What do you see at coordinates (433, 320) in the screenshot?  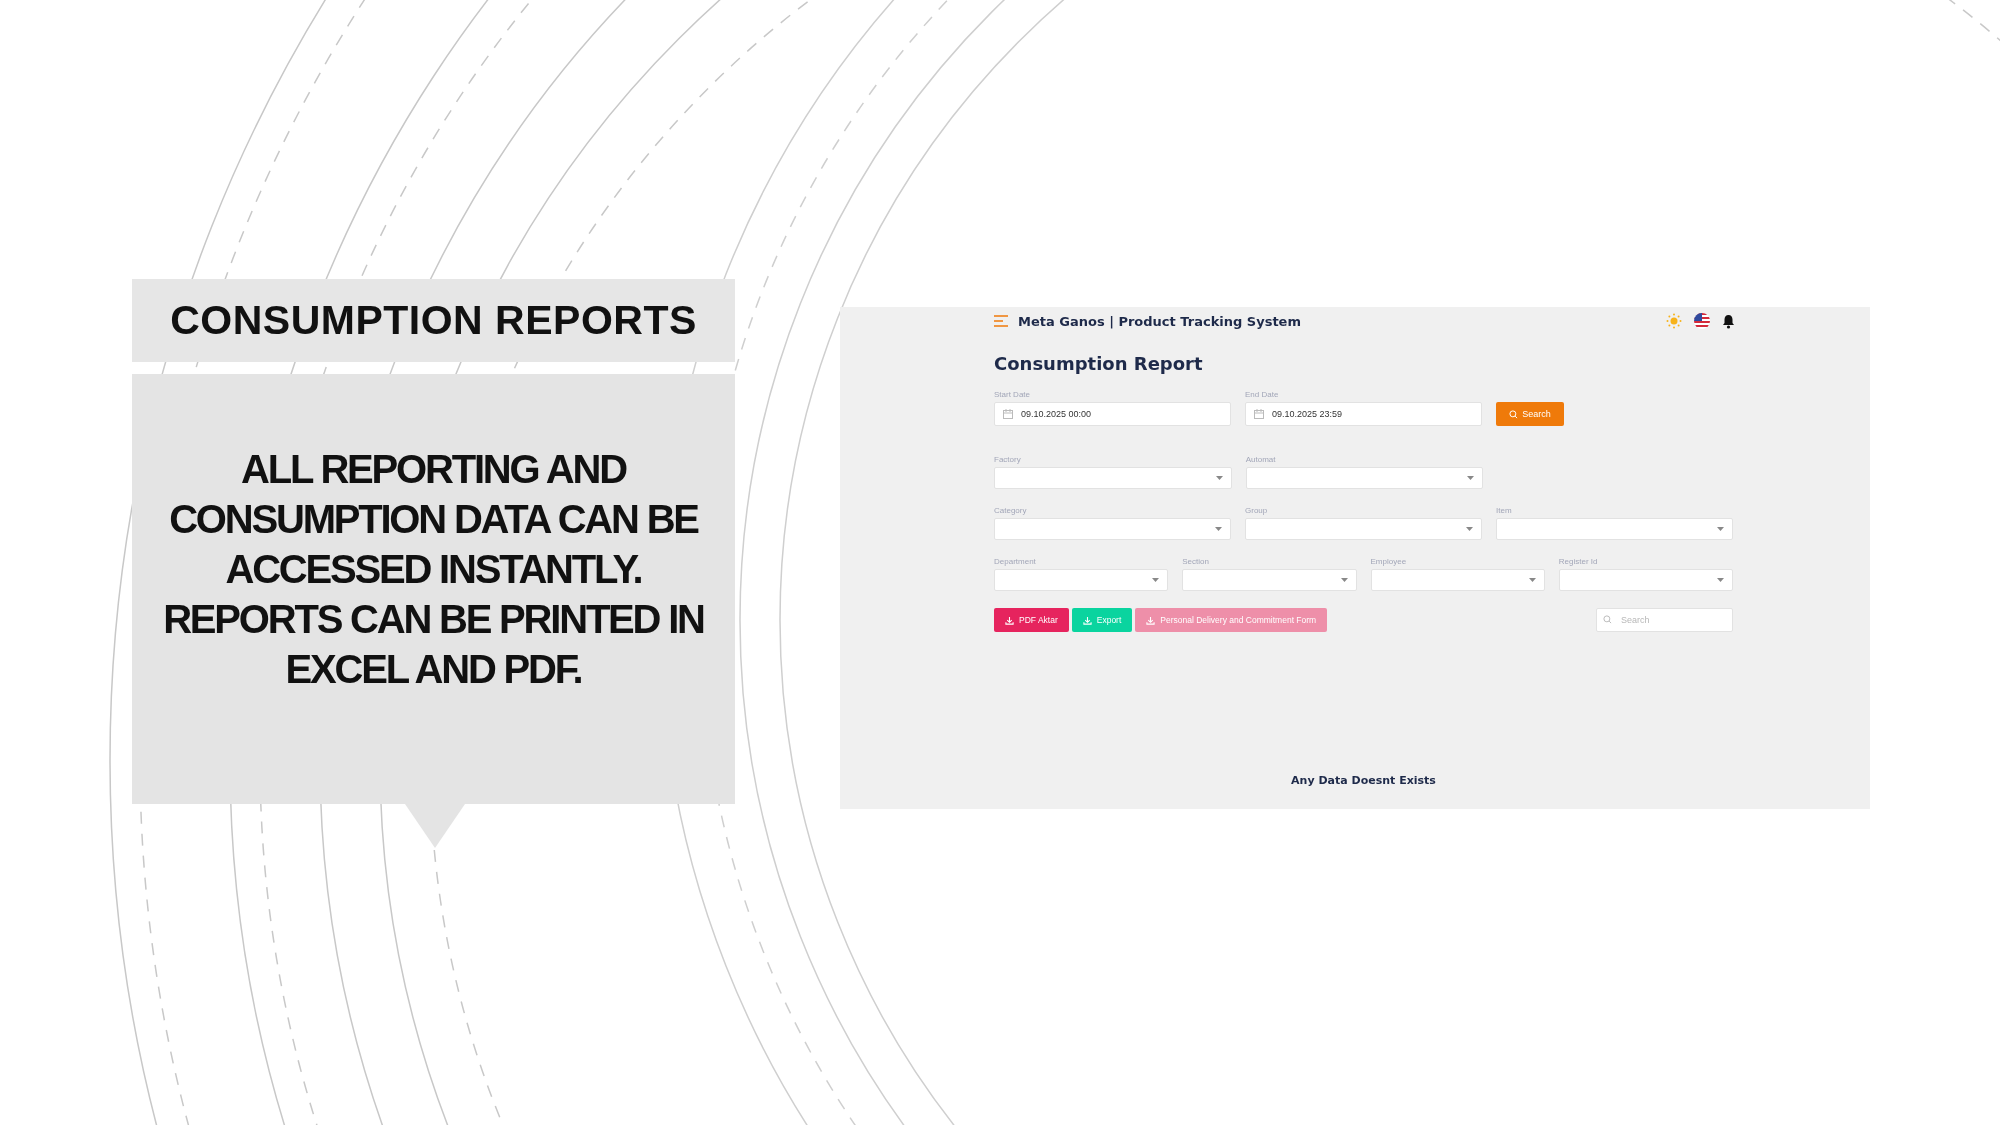 I see `slide-title: CONSUMPTION REPORTS` at bounding box center [433, 320].